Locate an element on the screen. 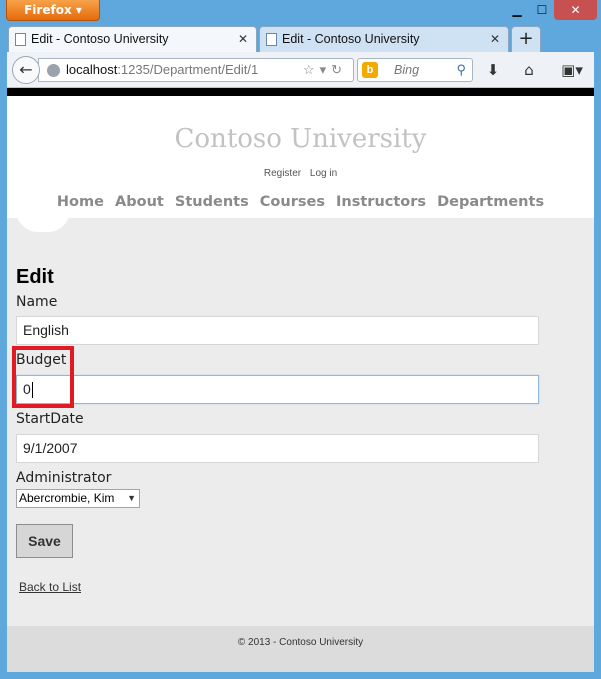 This screenshot has height=679, width=601. bing-icon: b is located at coordinates (370, 70).